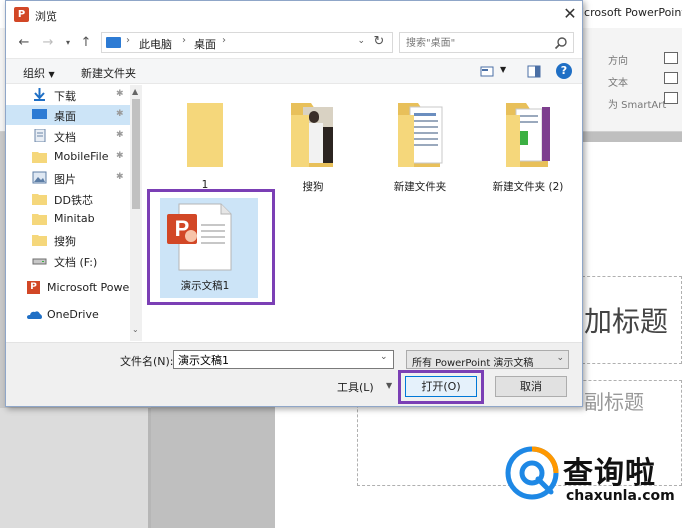  I want to click on sidebar-scrollbar: ▲ ⌄, so click(136, 213).